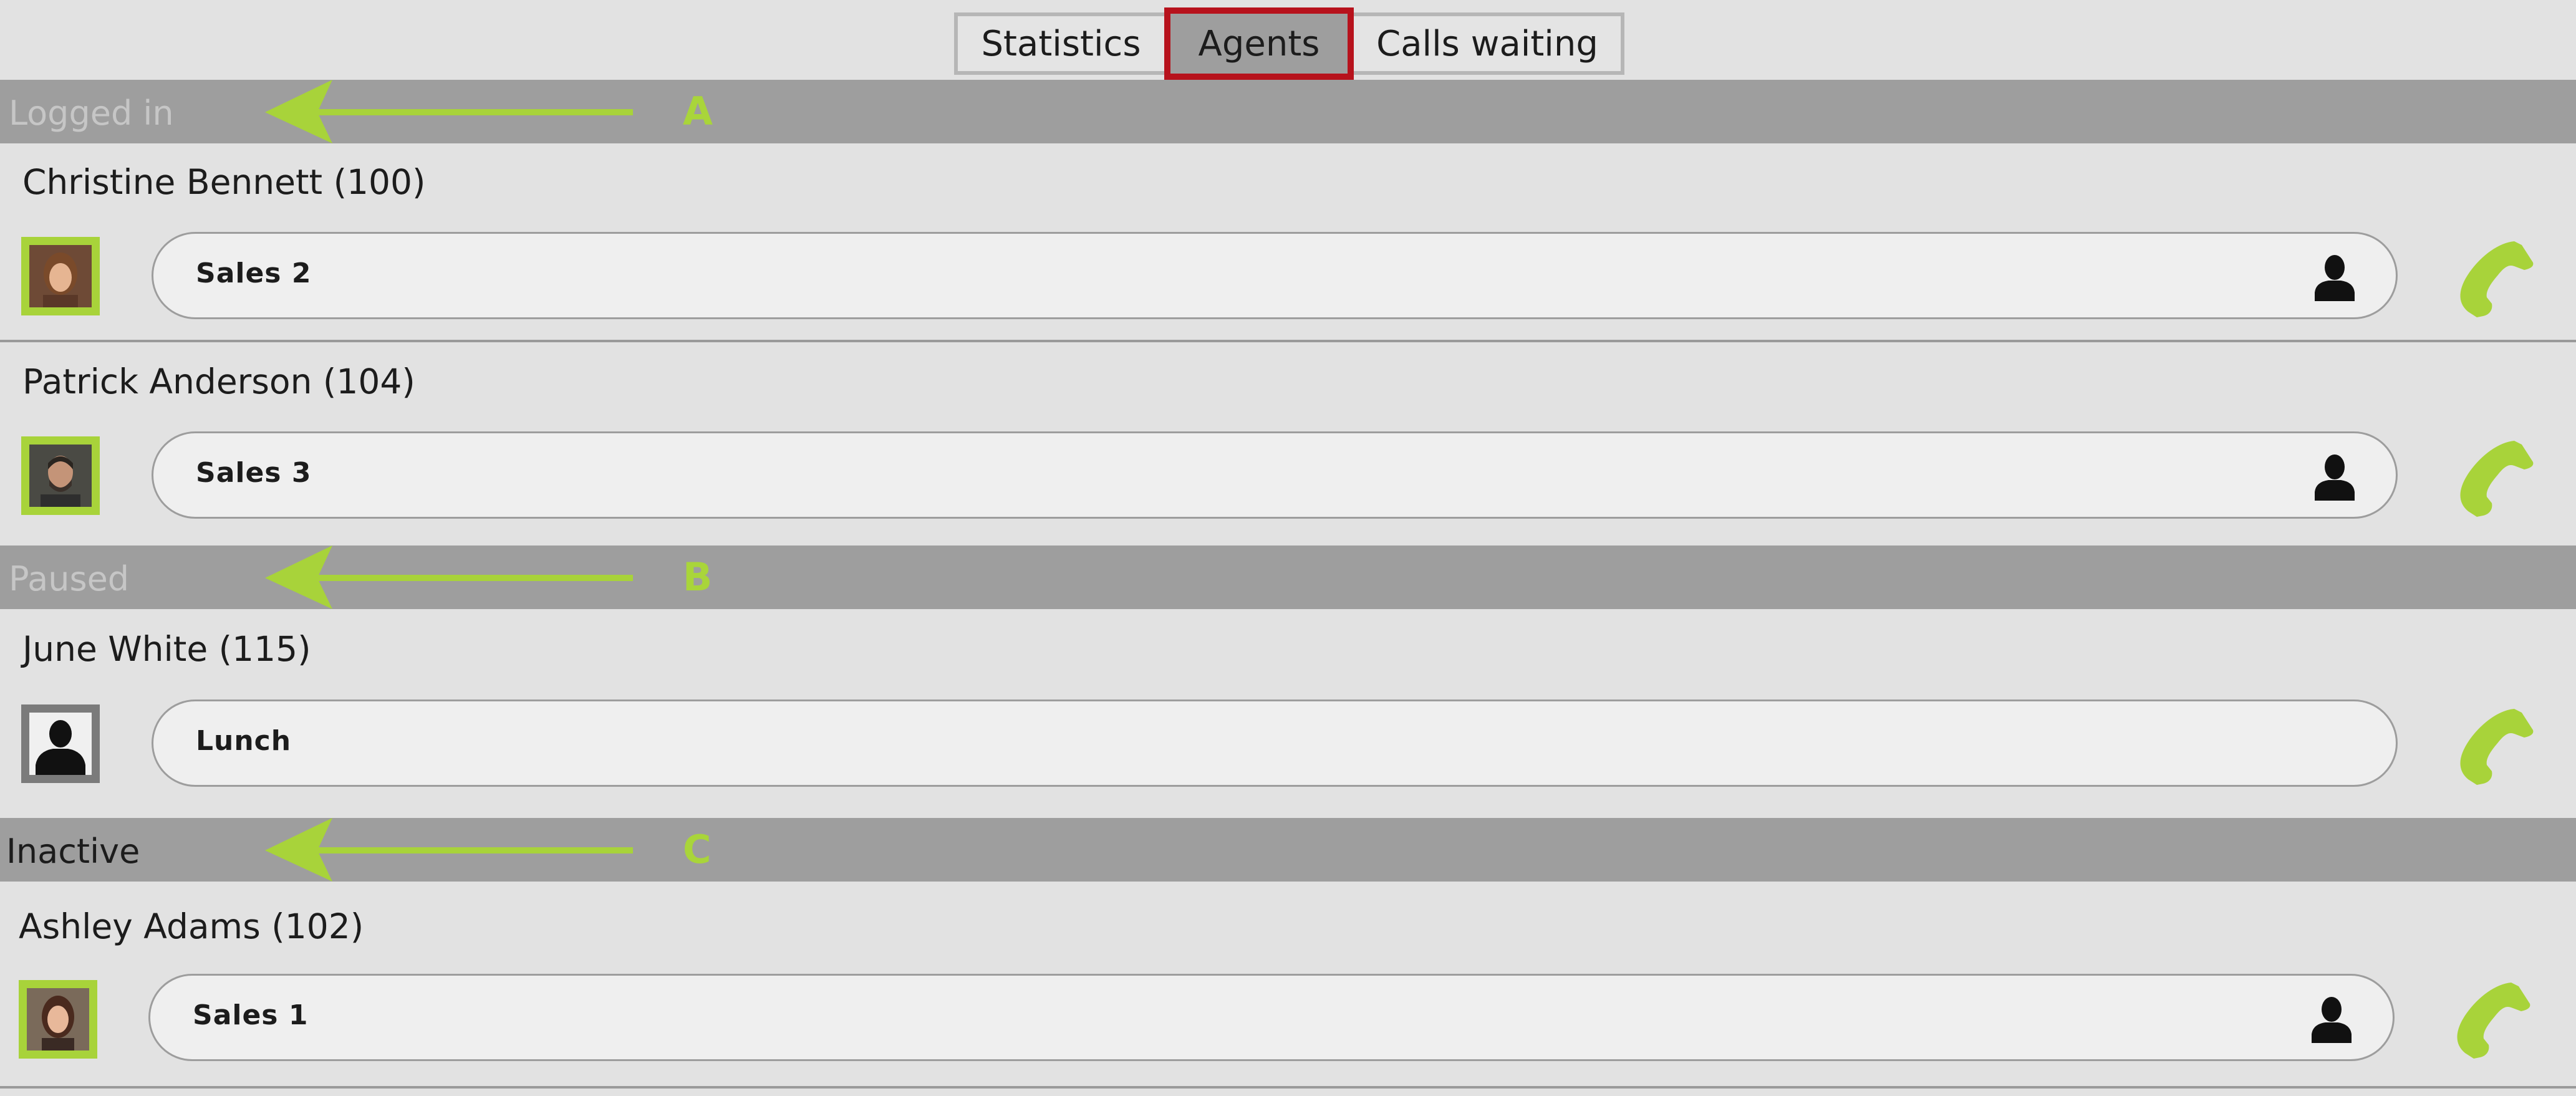 This screenshot has height=1096, width=2576. What do you see at coordinates (251, 1015) in the screenshot?
I see `agent-status-label: Sales 1` at bounding box center [251, 1015].